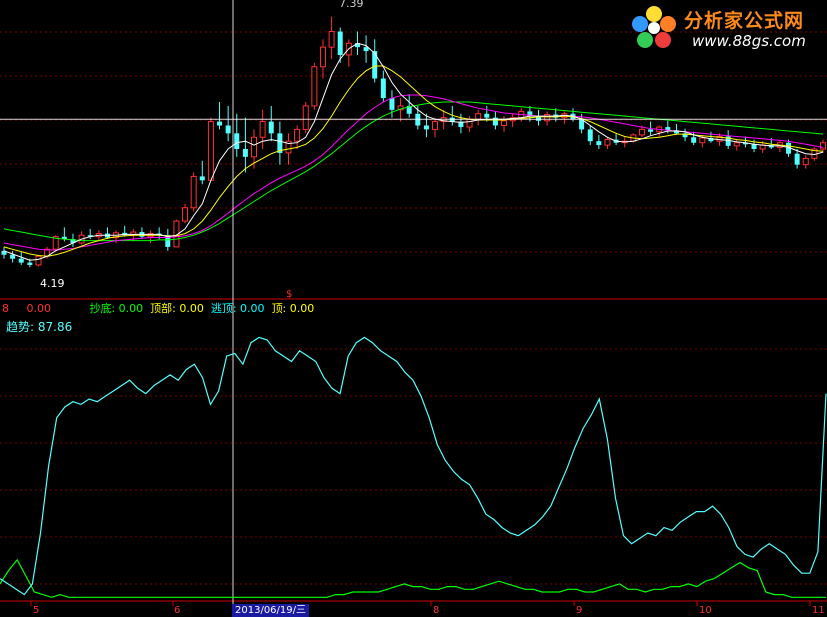 The height and width of the screenshot is (617, 827). Describe the element at coordinates (116, 308) in the screenshot. I see `indicator-value-2: 抄底: 0.00` at that location.